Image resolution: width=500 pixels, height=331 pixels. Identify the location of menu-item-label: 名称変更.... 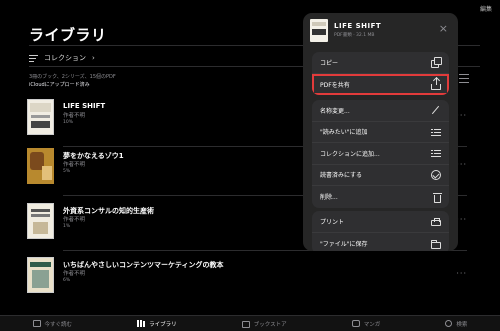
(335, 111).